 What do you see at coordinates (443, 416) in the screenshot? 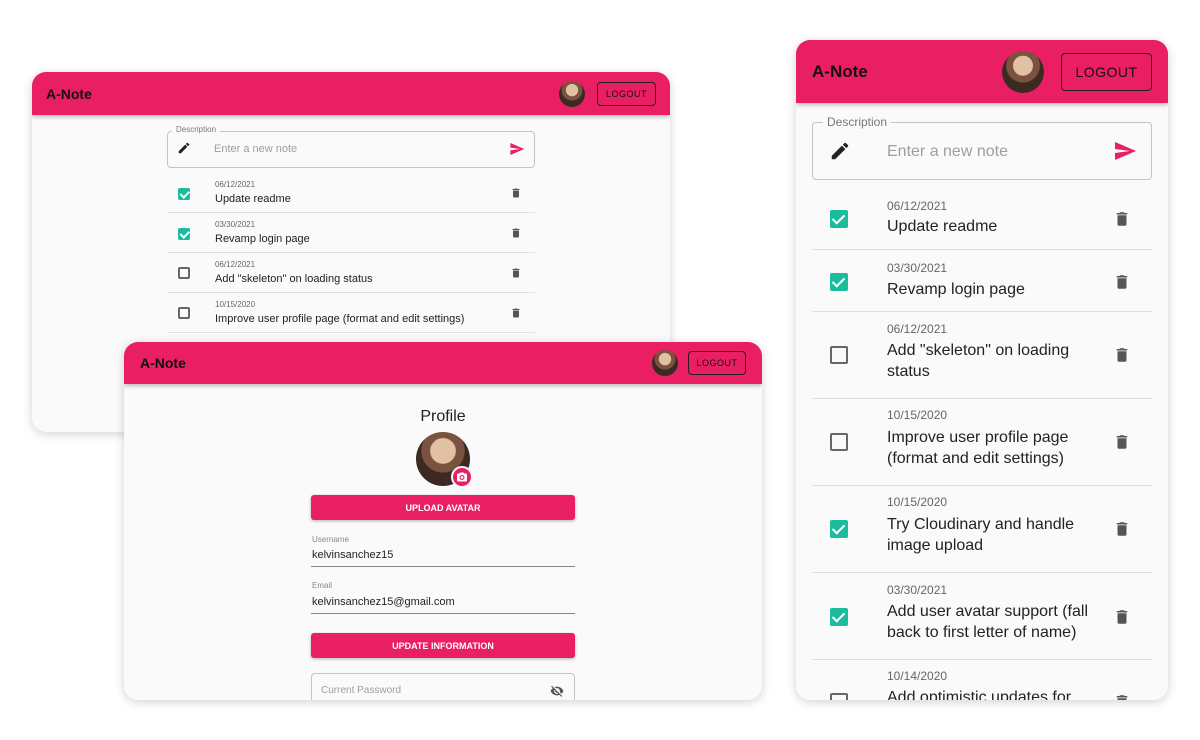
I see `profile-heading: Profile` at bounding box center [443, 416].